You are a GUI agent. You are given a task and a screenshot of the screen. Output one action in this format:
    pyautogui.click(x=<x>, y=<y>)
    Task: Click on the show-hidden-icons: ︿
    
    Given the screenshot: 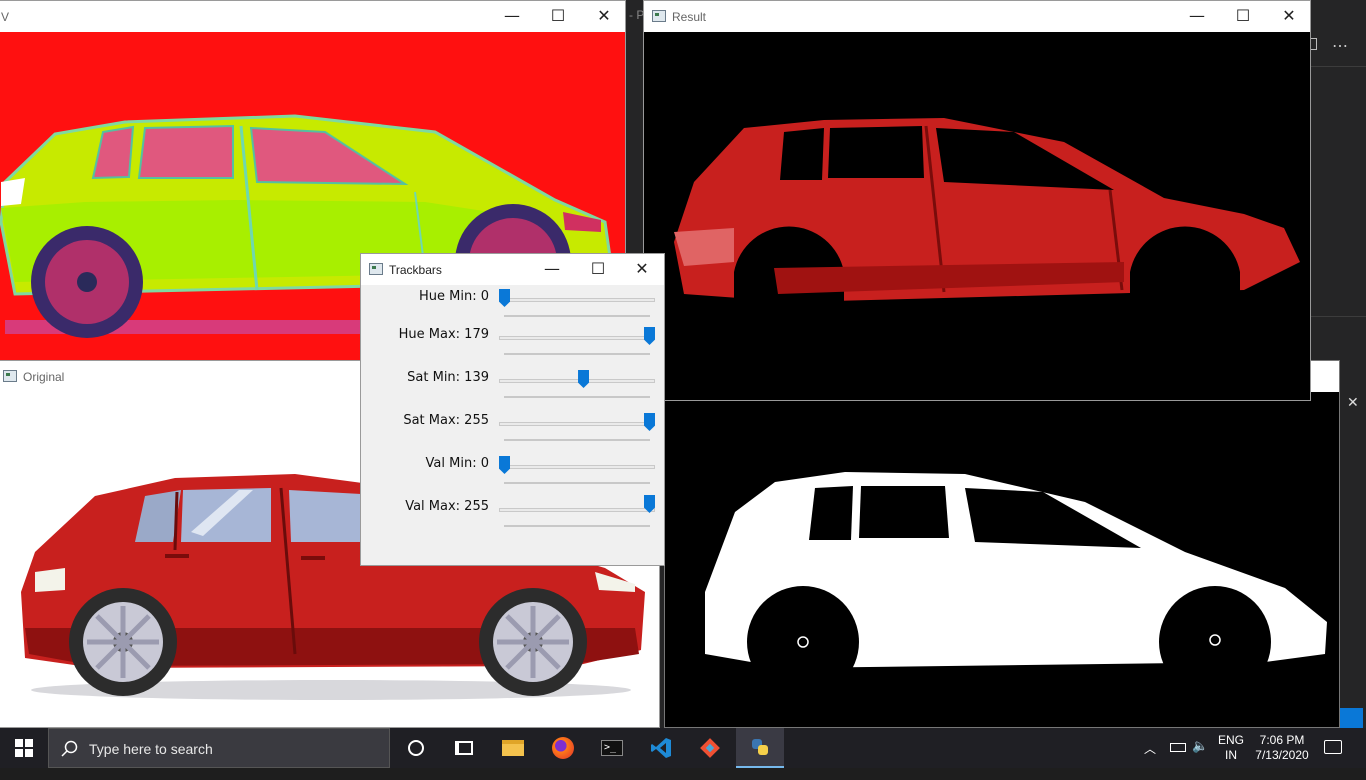 What is the action you would take?
    pyautogui.click(x=1150, y=760)
    